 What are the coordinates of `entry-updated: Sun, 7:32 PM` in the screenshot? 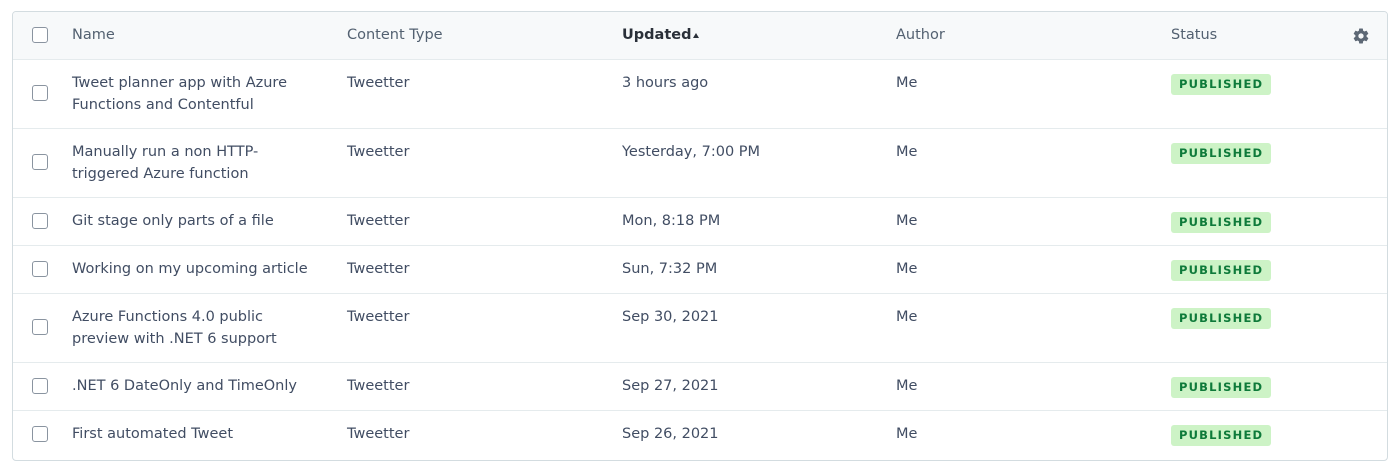 It's located at (670, 269).